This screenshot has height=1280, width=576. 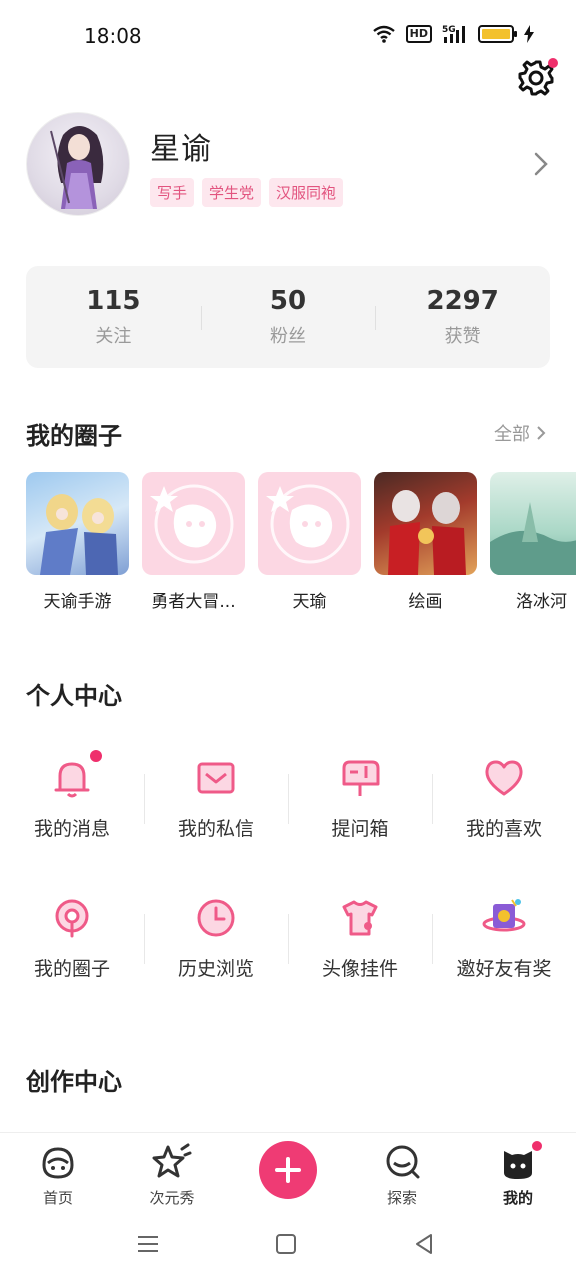 I want to click on stat-following: 115 关注, so click(x=113, y=317).